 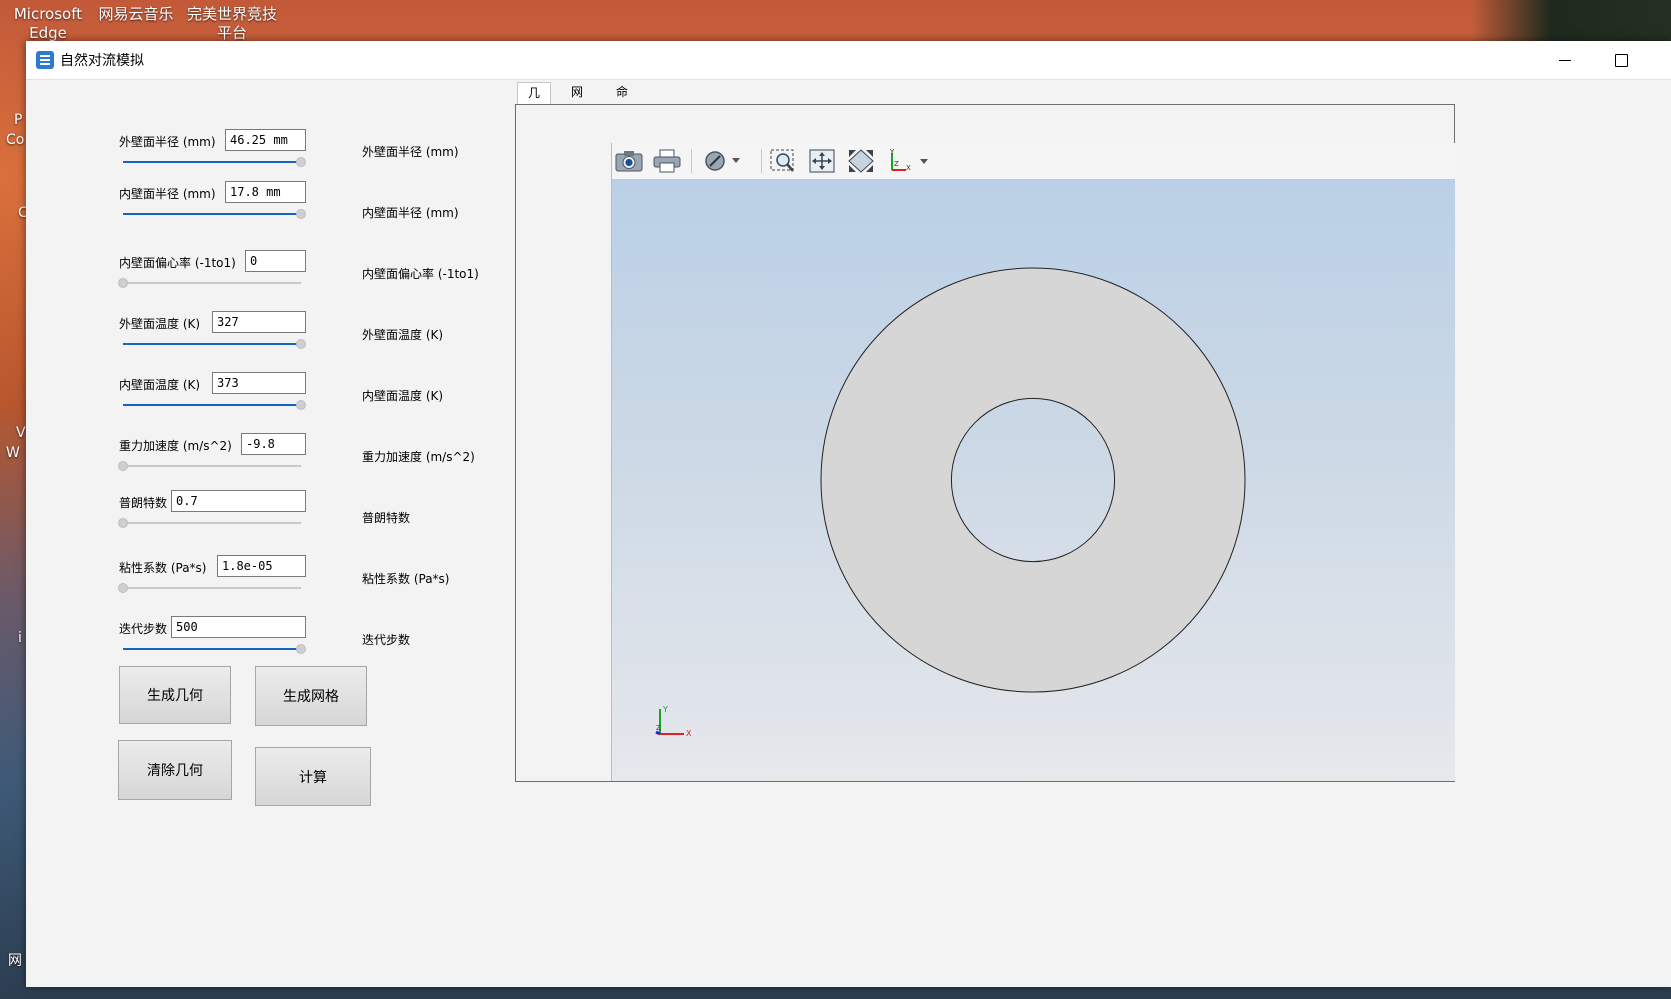 I want to click on param-label: 普朗特数, so click(x=143, y=503).